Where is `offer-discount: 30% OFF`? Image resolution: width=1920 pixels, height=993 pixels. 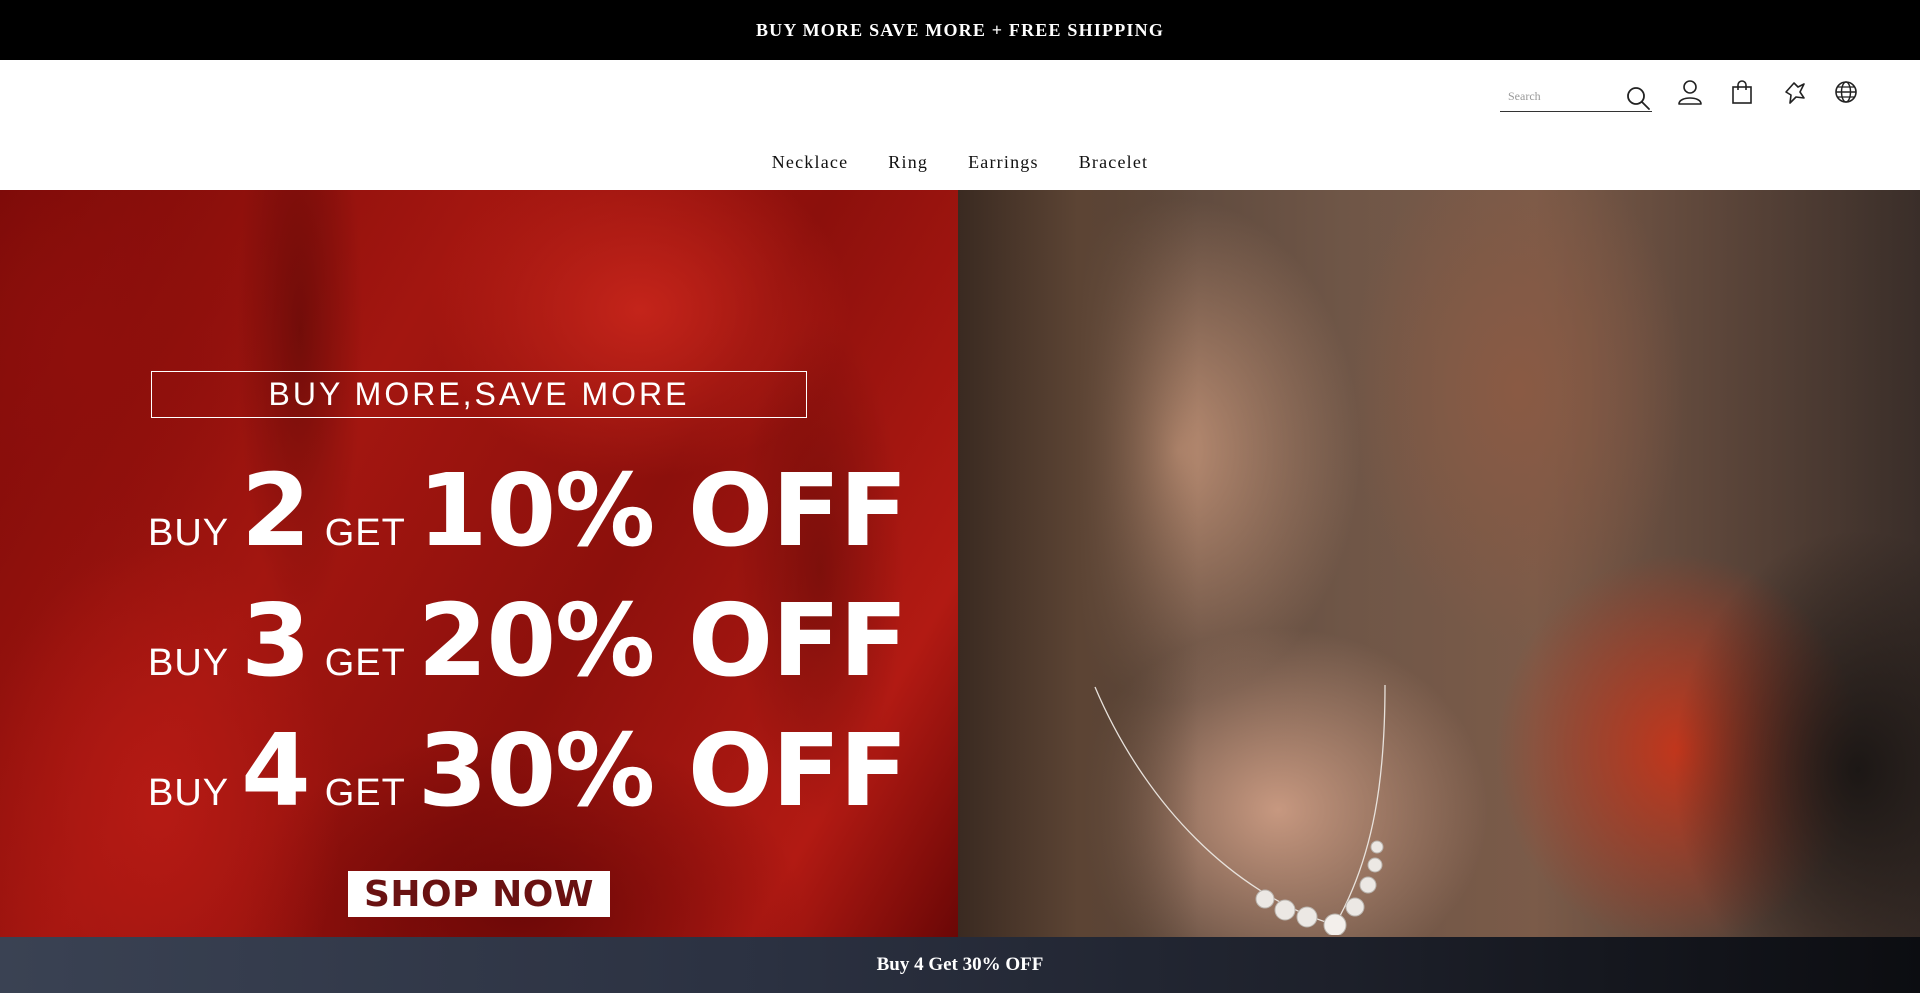
offer-discount: 30% OFF is located at coordinates (662, 770).